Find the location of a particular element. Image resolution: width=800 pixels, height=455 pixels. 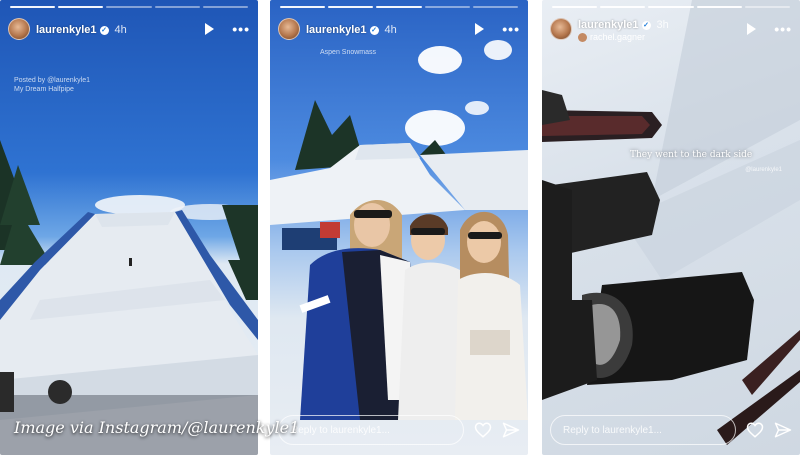

story-caption-note: Aspen Snowmass is located at coordinates (348, 52).